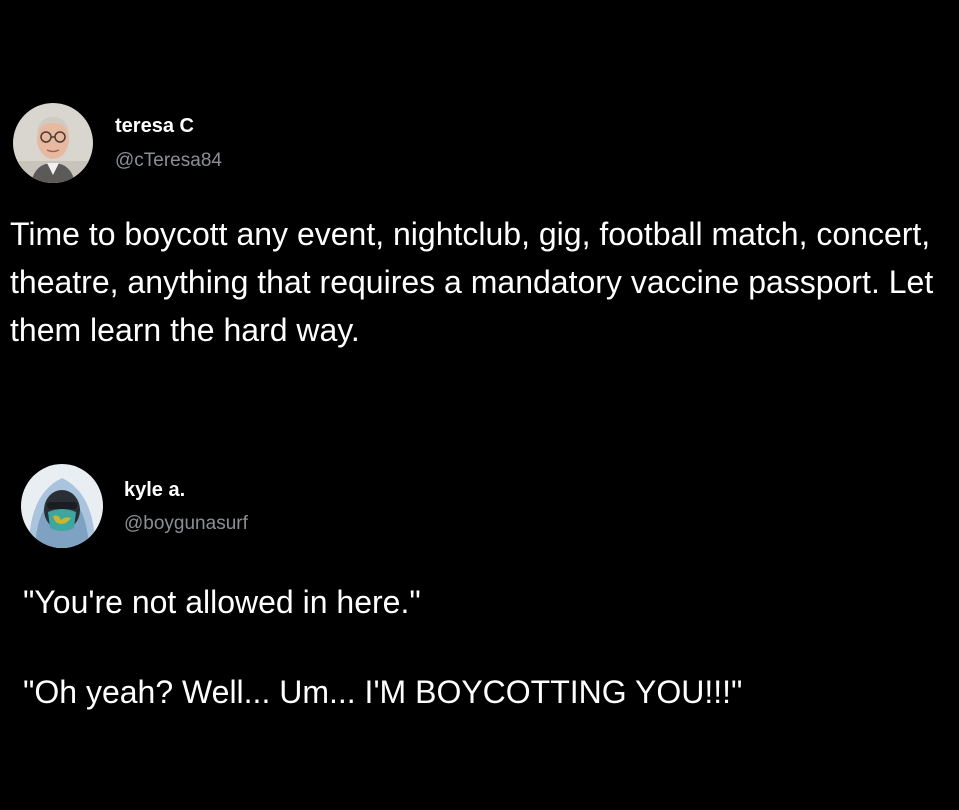  I want to click on display-name: kyle a., so click(154, 490).